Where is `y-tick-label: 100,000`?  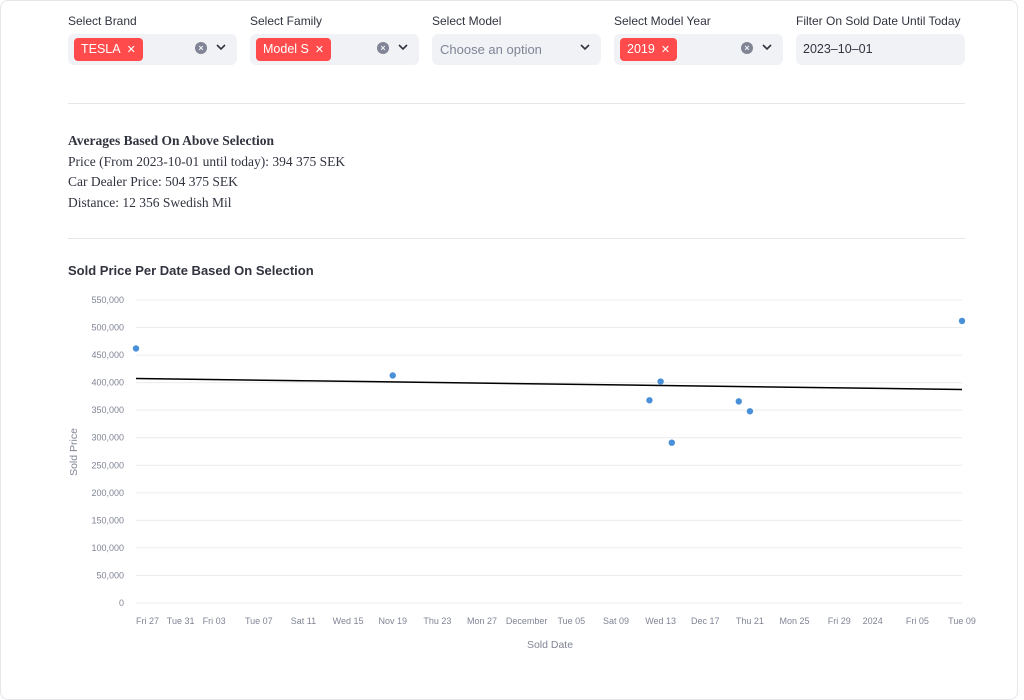
y-tick-label: 100,000 is located at coordinates (107, 548).